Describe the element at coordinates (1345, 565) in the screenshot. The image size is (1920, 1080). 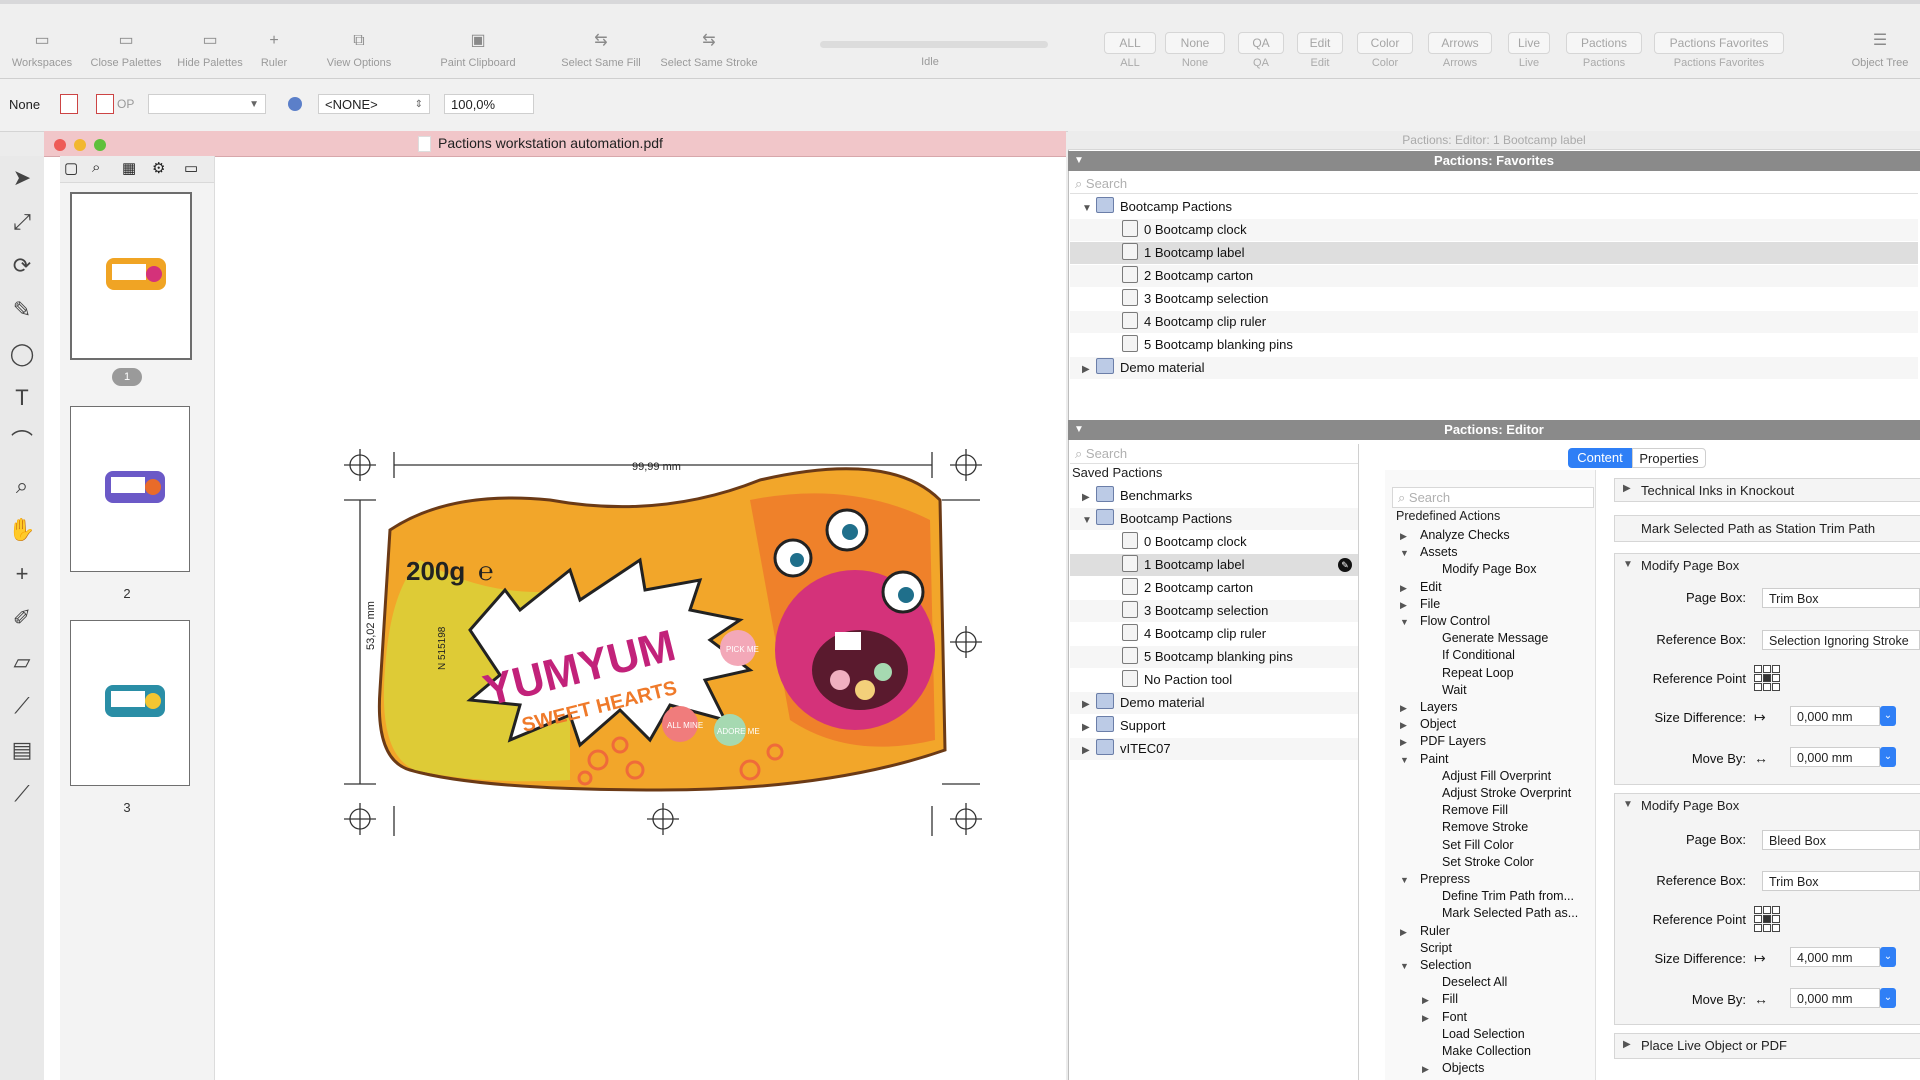
I see `edit-paction-icon: ✎` at that location.